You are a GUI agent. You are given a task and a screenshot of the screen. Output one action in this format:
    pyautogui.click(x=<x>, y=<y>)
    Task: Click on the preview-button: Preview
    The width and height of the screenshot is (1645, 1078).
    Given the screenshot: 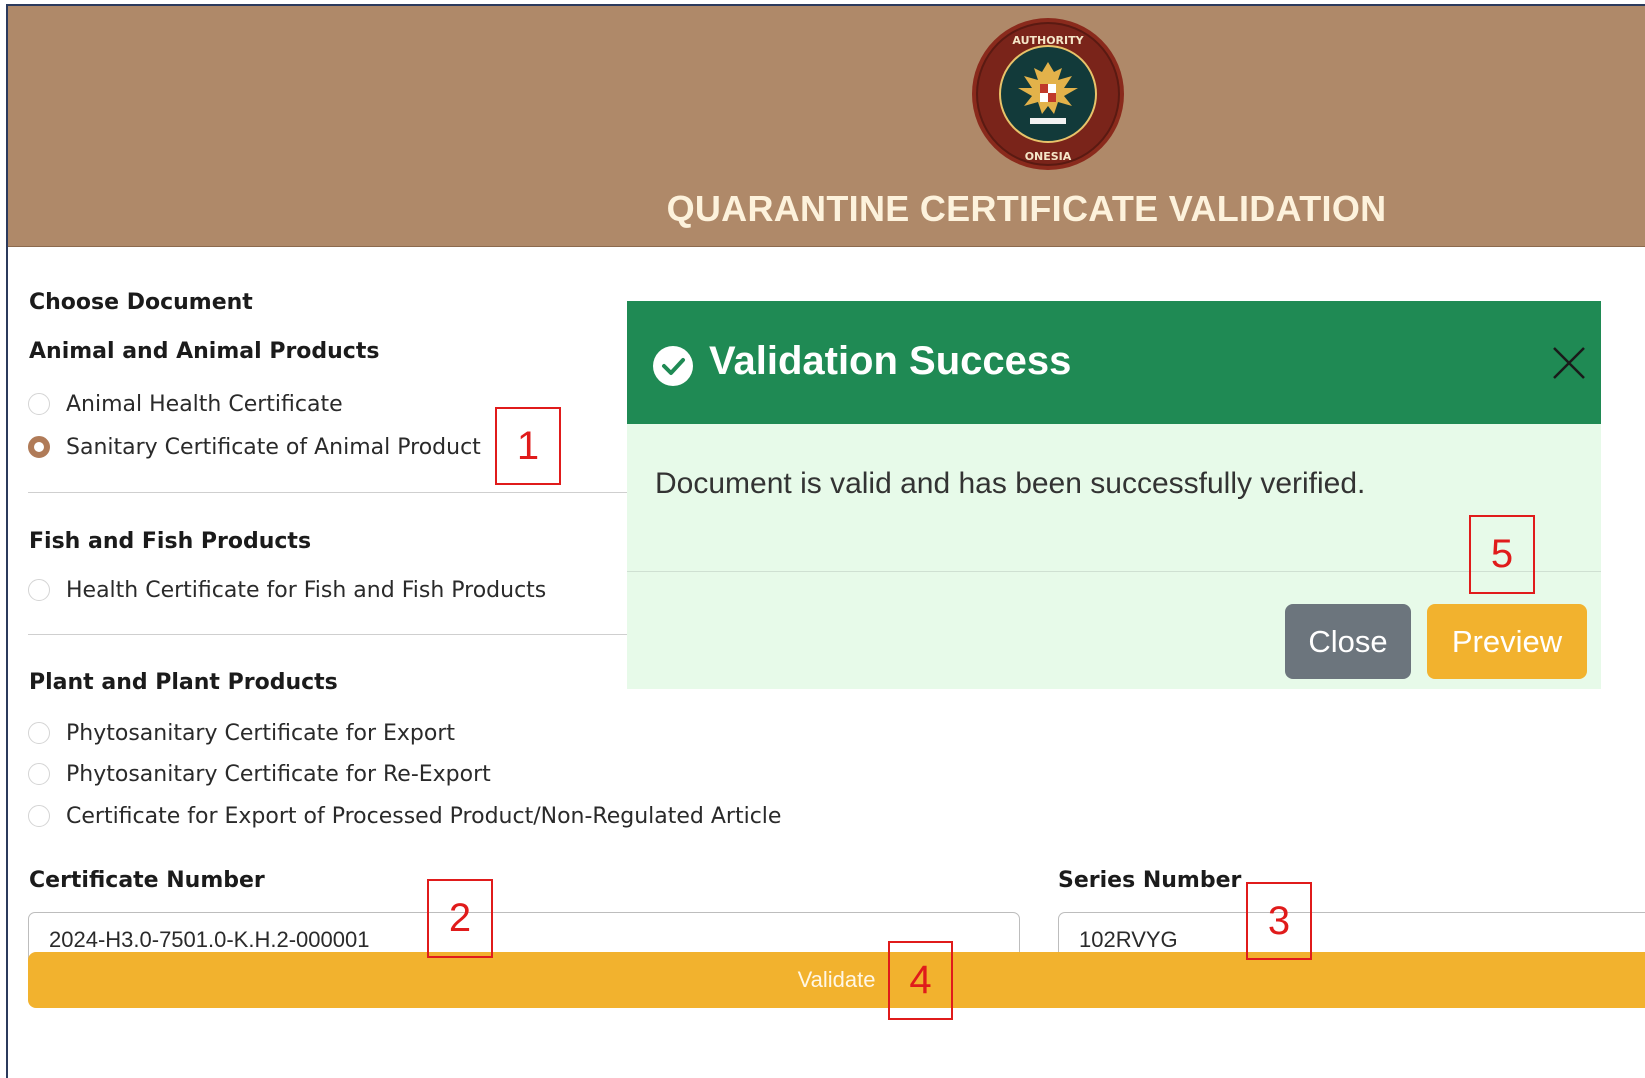 What is the action you would take?
    pyautogui.click(x=1507, y=641)
    